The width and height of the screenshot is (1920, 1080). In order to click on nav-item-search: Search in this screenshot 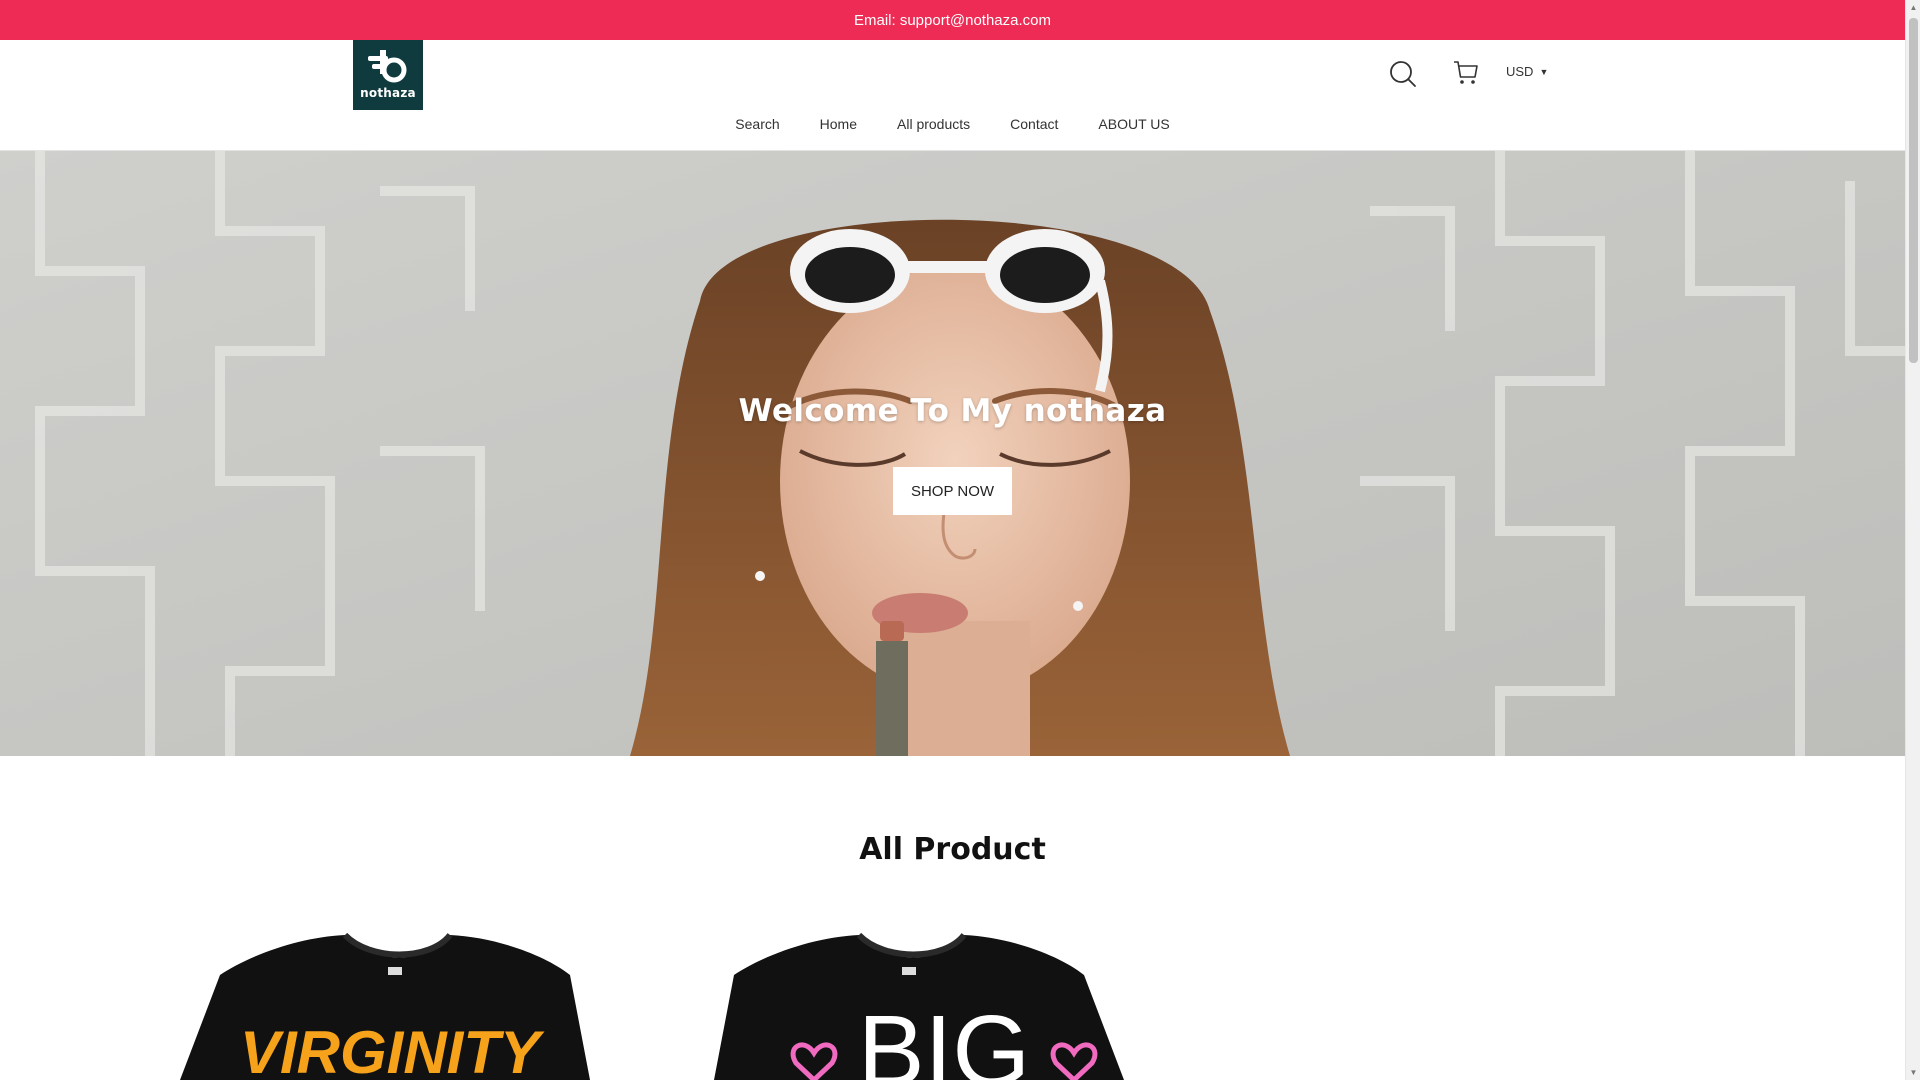, I will do `click(757, 124)`.